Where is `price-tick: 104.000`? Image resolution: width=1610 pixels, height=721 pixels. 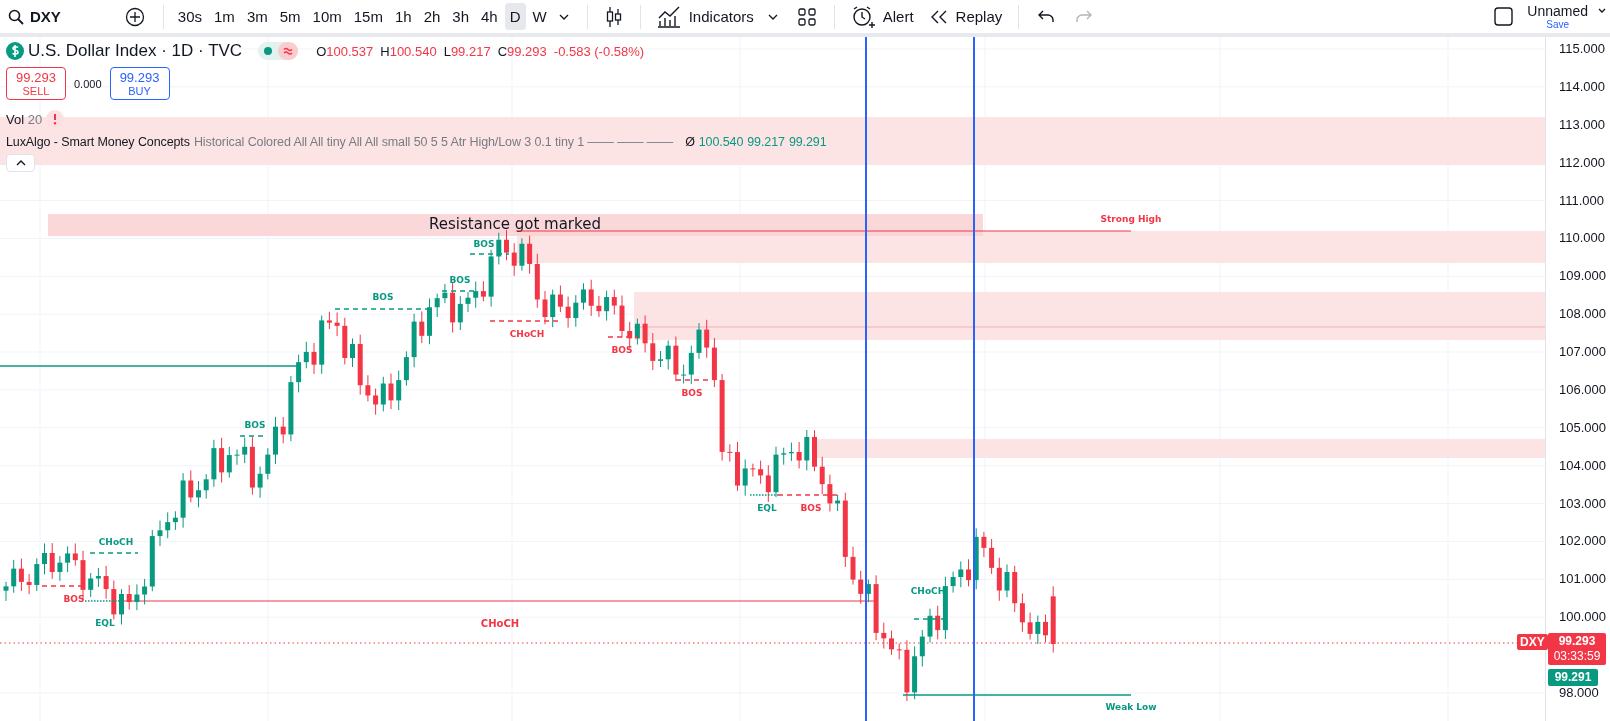 price-tick: 104.000 is located at coordinates (1582, 465).